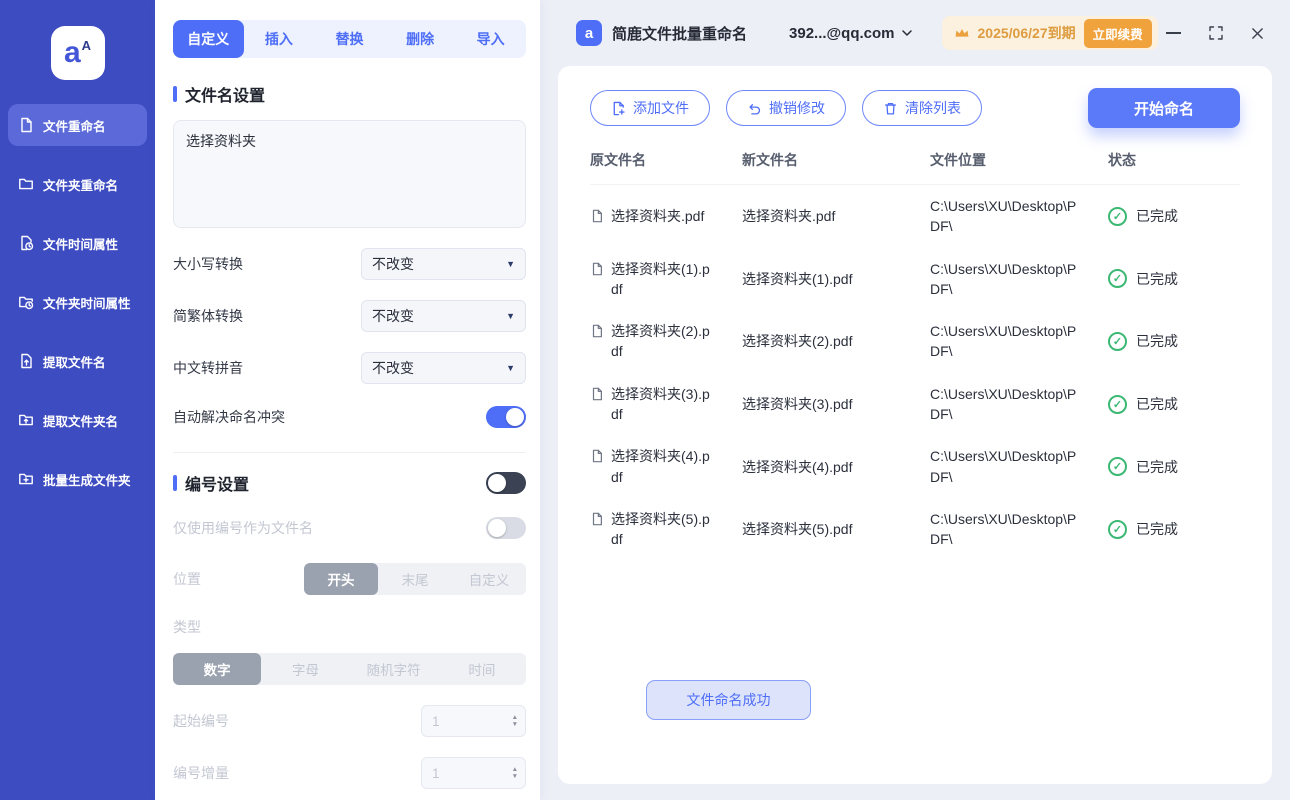 The height and width of the screenshot is (800, 1290). I want to click on close-button, so click(1257, 33).